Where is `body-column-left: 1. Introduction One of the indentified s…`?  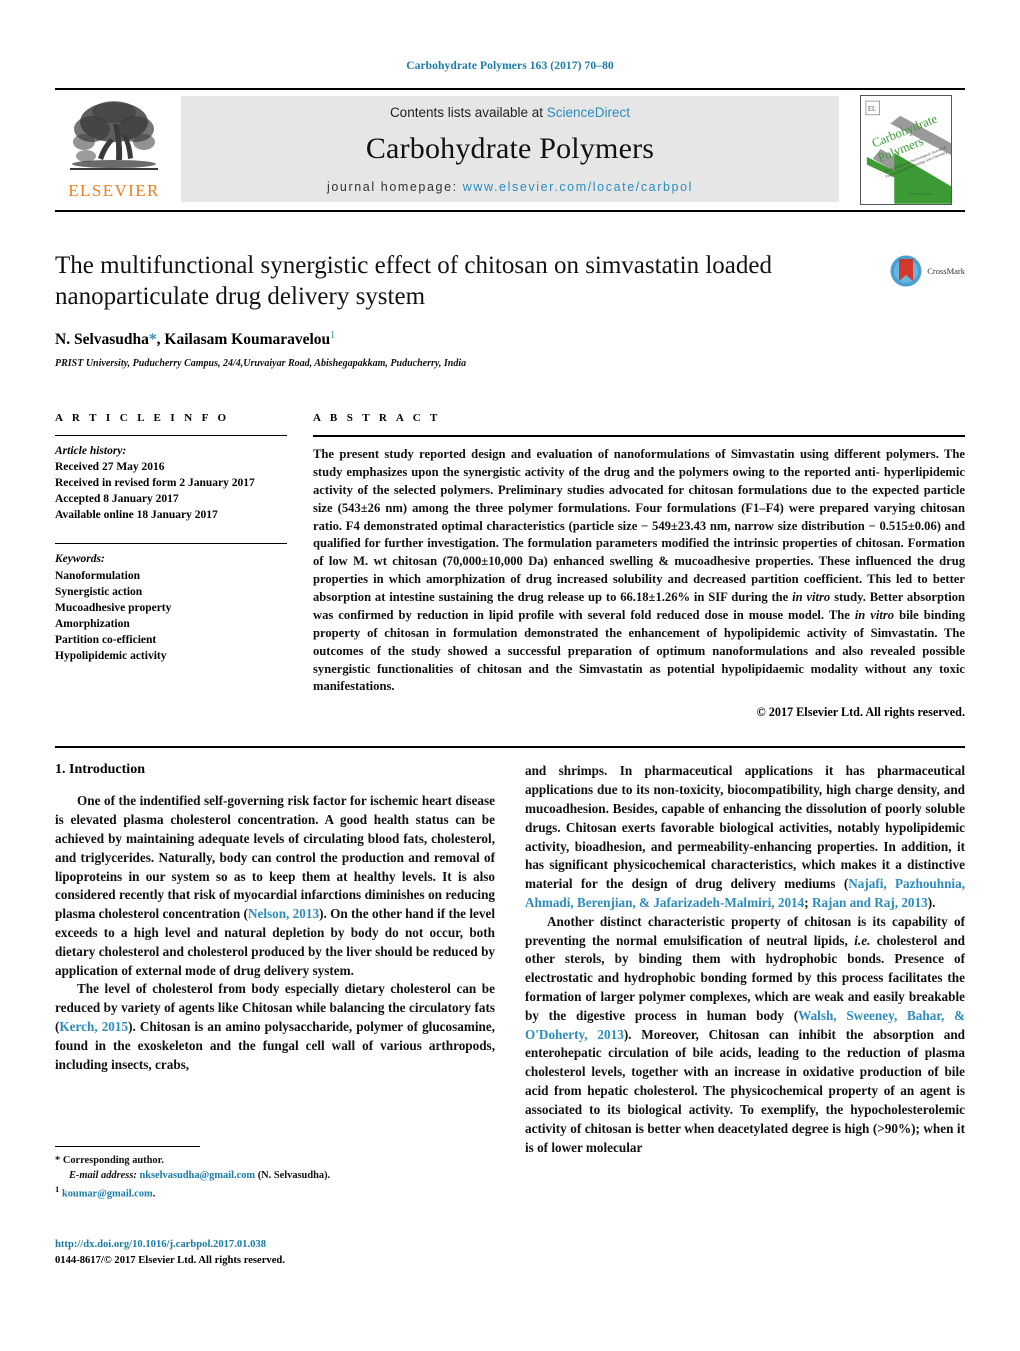 body-column-left: 1. Introduction One of the indentified s… is located at coordinates (275, 959).